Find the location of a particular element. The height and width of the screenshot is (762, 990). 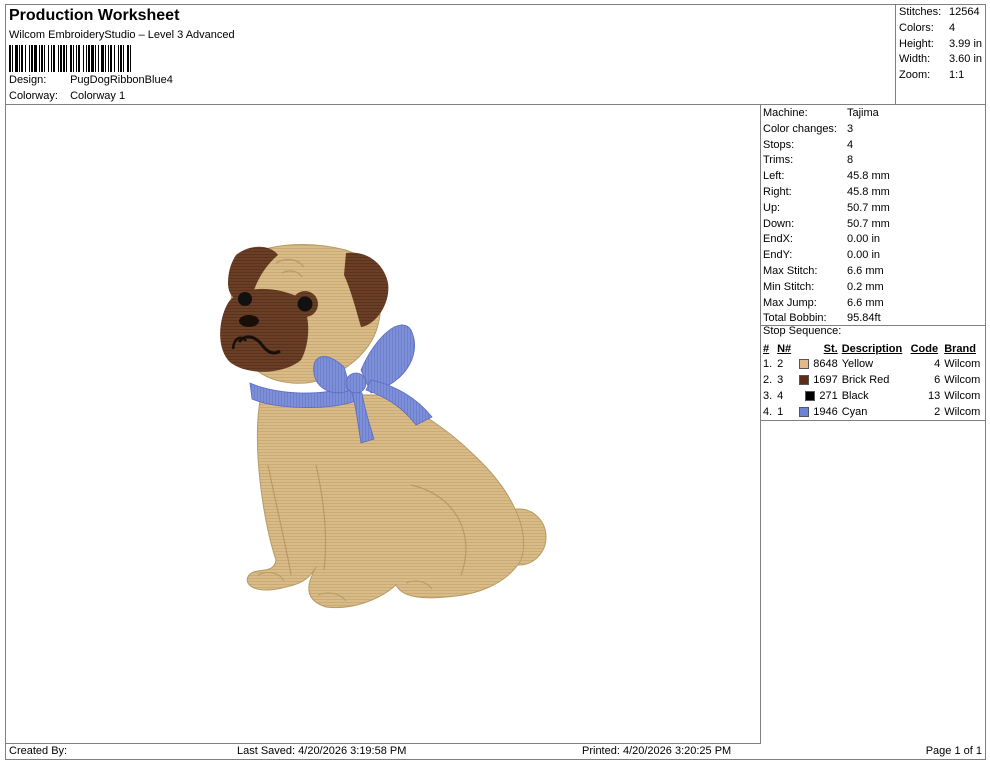

stop-cell-desc: Yellow is located at coordinates (874, 364).